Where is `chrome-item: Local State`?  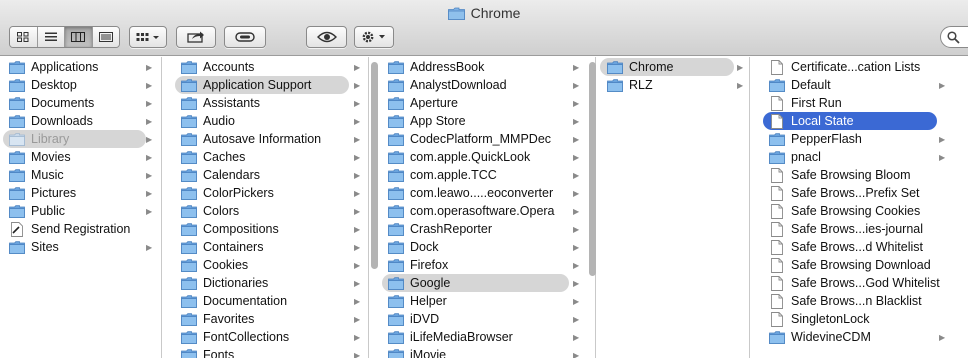
chrome-item: Local State is located at coordinates (850, 121).